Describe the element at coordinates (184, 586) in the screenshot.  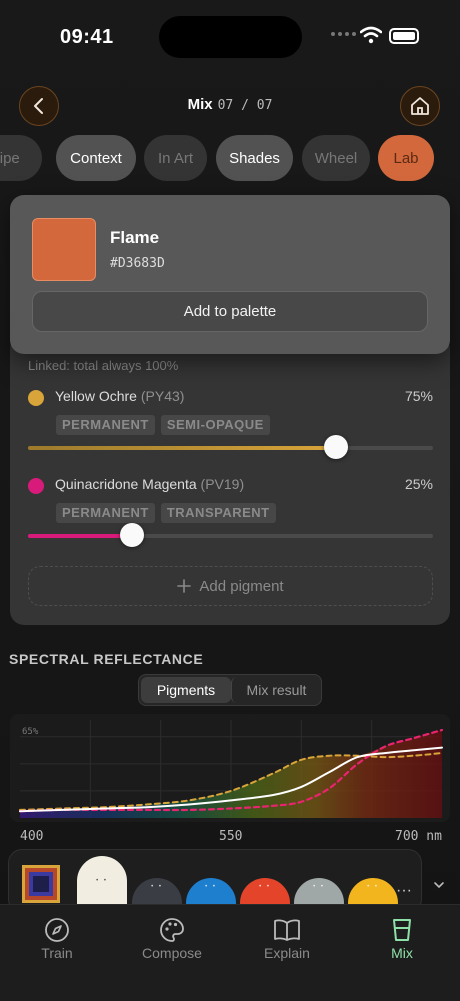
I see `plus-icon` at that location.